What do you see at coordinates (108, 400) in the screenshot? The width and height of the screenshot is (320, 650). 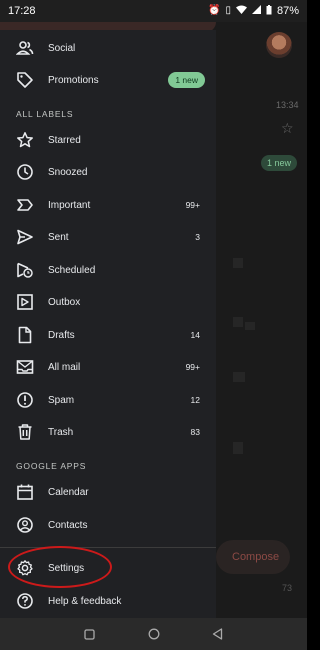 I see `drawer-item-spam: Spam 12` at bounding box center [108, 400].